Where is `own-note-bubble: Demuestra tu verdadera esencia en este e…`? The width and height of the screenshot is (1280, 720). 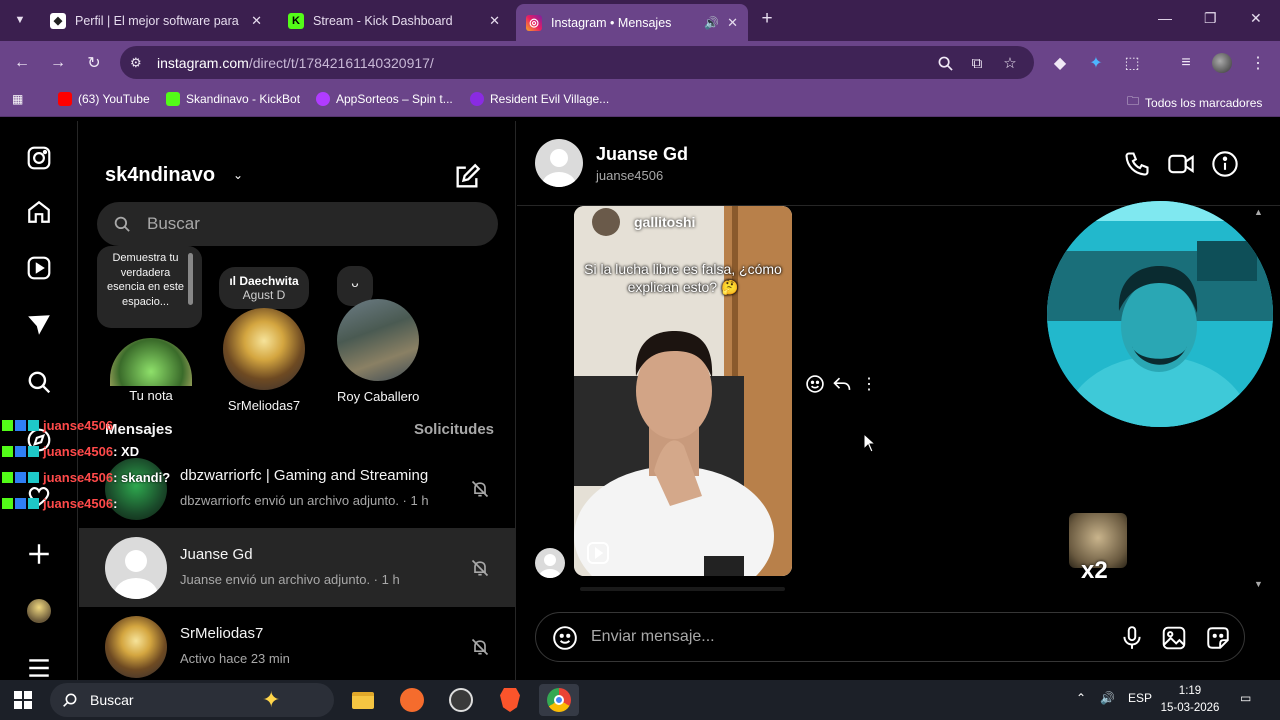 own-note-bubble: Demuestra tu verdadera esencia en este e… is located at coordinates (149, 287).